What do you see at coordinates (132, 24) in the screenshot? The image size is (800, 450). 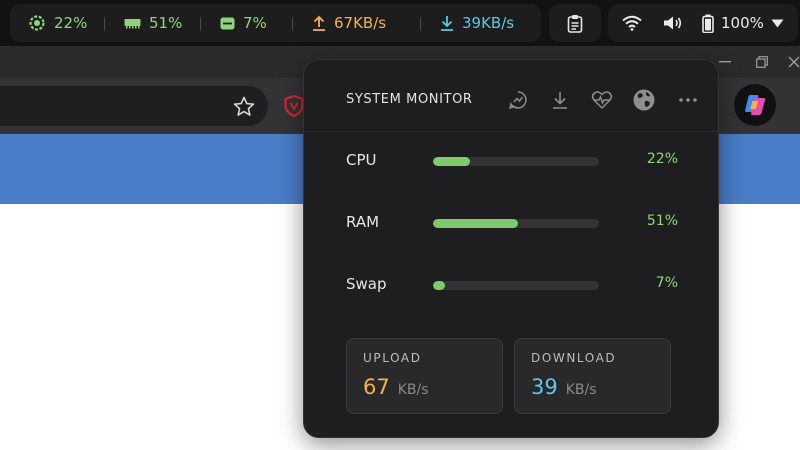 I see `ram-icon` at bounding box center [132, 24].